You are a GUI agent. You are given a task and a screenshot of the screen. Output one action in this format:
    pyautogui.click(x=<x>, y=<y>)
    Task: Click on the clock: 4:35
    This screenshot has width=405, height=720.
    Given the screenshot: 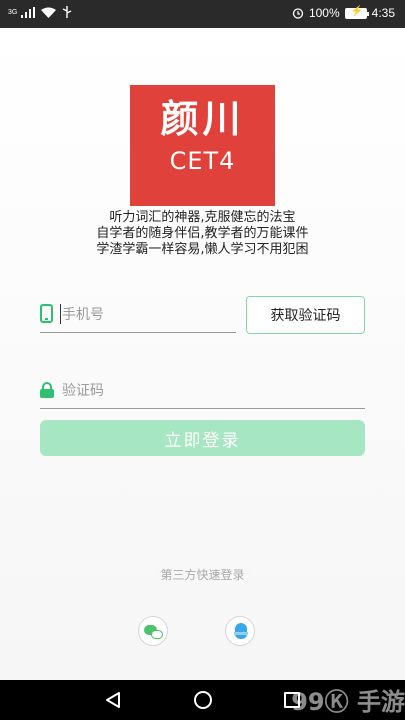 What is the action you would take?
    pyautogui.click(x=383, y=13)
    